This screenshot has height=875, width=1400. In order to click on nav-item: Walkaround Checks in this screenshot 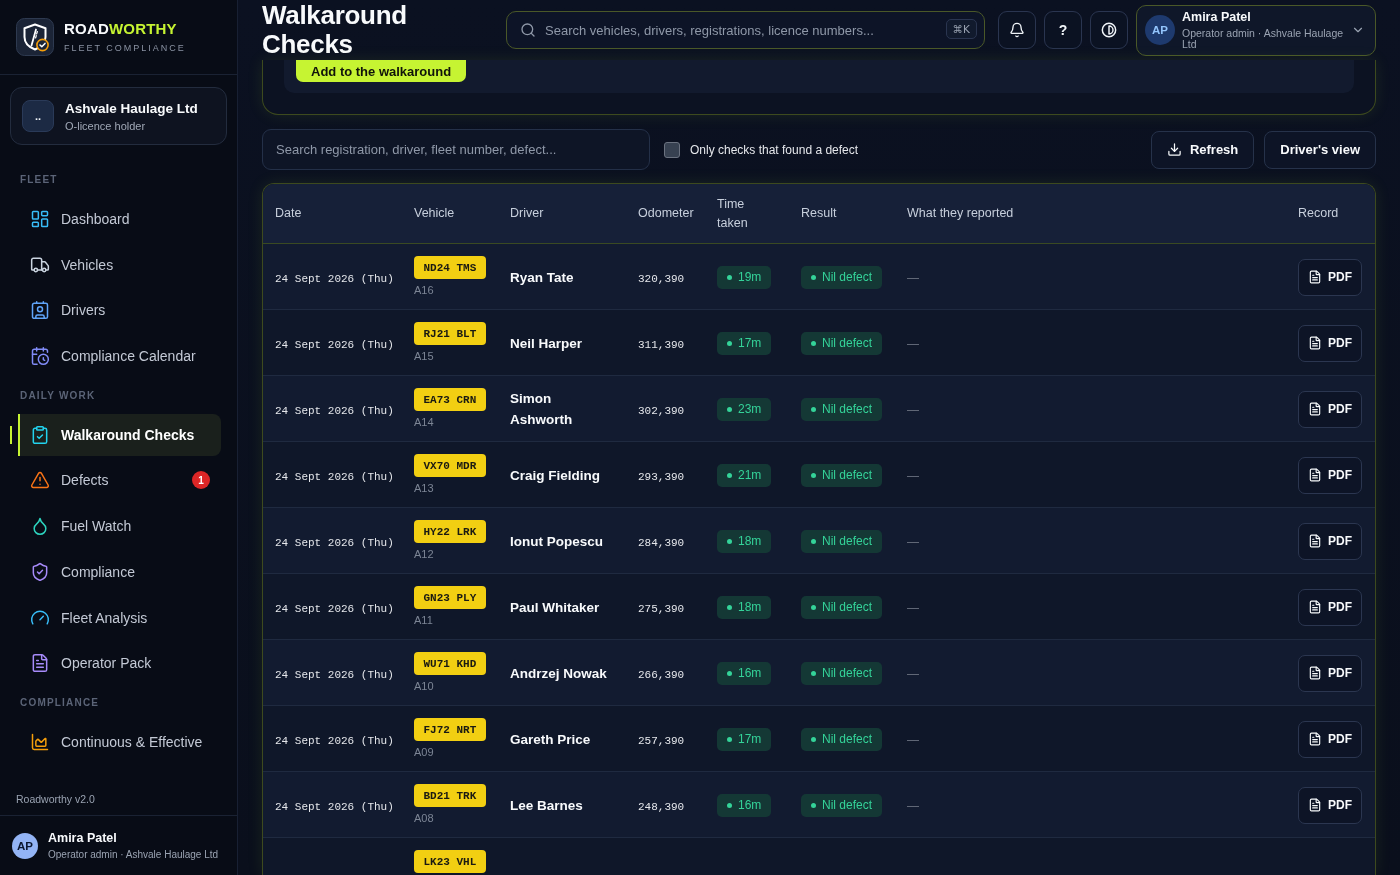, I will do `click(115, 434)`.